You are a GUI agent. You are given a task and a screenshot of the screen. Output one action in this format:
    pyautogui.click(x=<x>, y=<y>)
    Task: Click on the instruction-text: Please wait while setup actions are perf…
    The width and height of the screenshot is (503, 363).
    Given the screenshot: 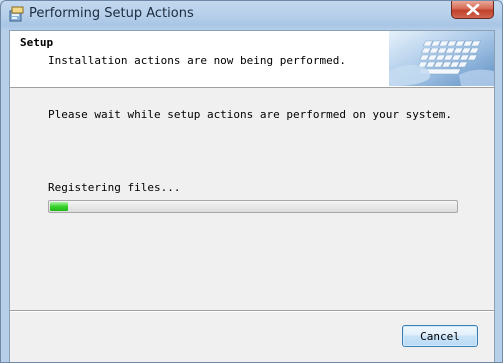 What is the action you would take?
    pyautogui.click(x=250, y=114)
    